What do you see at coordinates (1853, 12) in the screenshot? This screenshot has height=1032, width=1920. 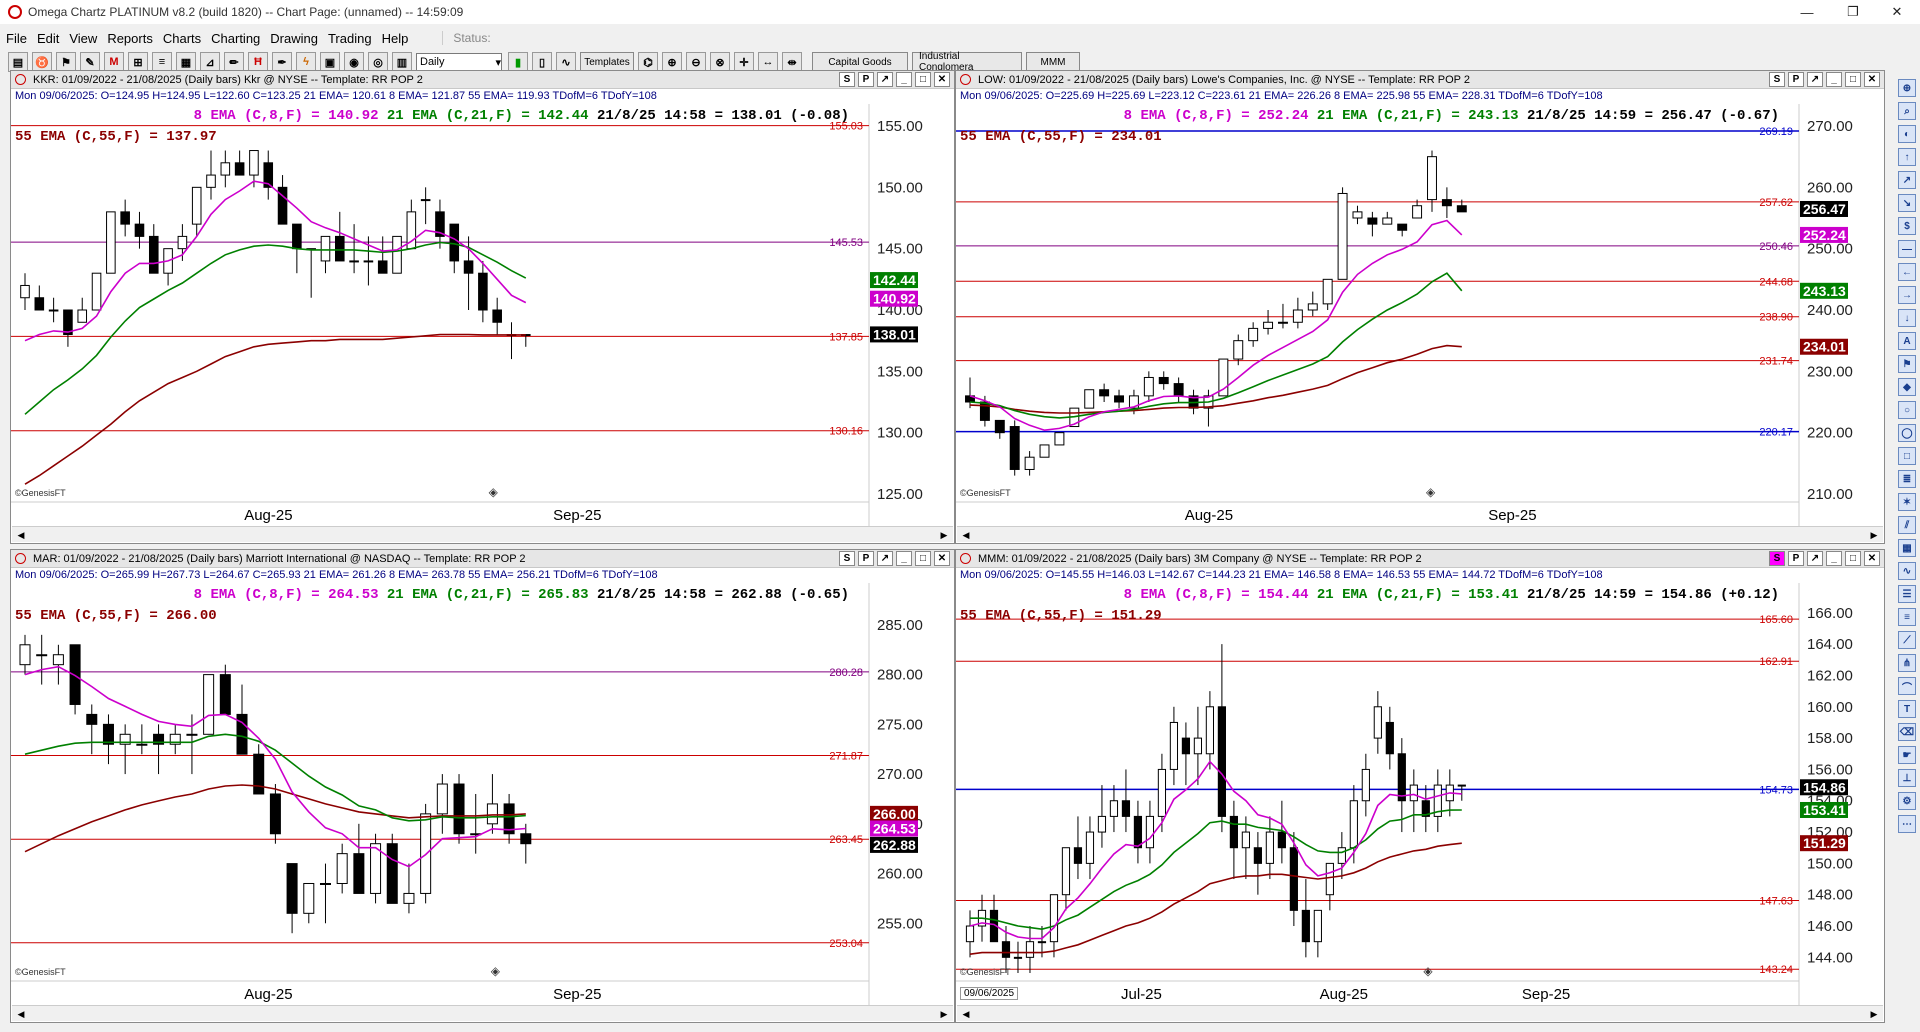 I see `restore-button: ❐` at bounding box center [1853, 12].